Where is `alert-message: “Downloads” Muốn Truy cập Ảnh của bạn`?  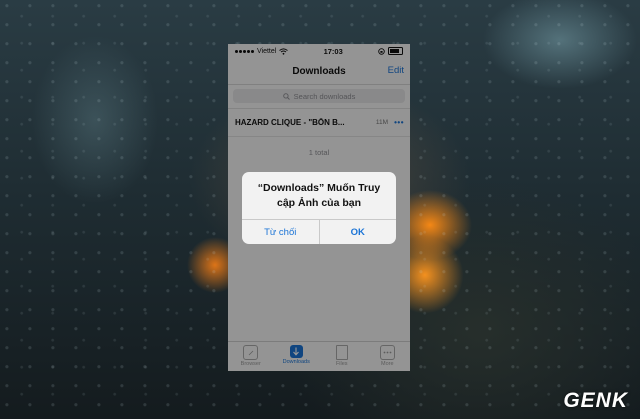 alert-message: “Downloads” Muốn Truy cập Ảnh của bạn is located at coordinates (319, 196).